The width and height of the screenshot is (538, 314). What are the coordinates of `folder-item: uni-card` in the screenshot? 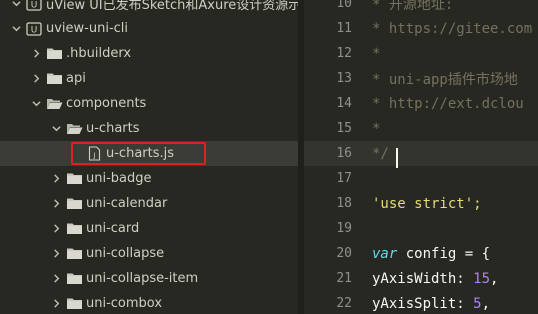 It's located at (149, 228).